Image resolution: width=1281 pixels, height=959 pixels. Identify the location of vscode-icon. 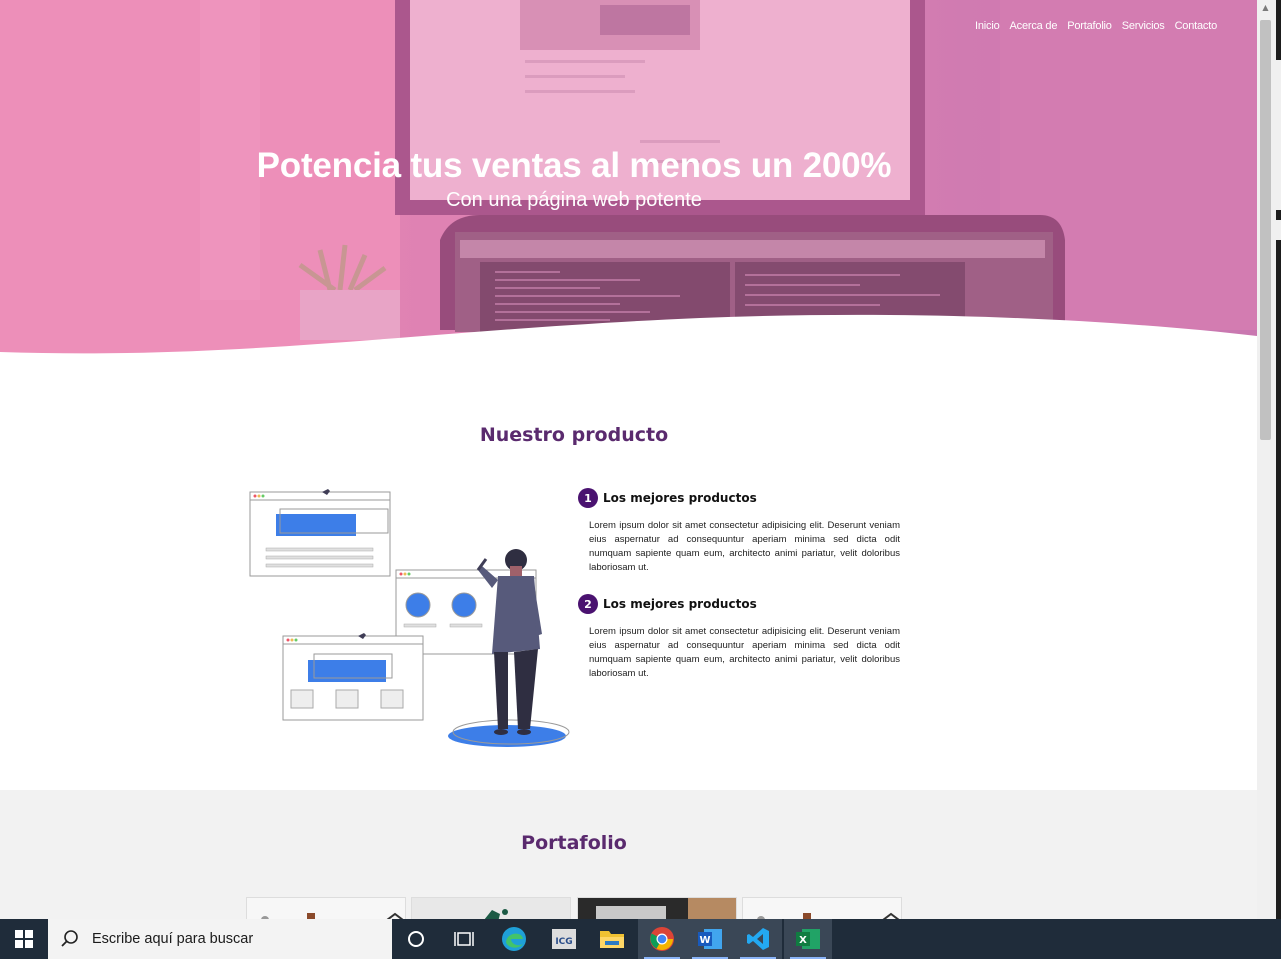
(758, 939).